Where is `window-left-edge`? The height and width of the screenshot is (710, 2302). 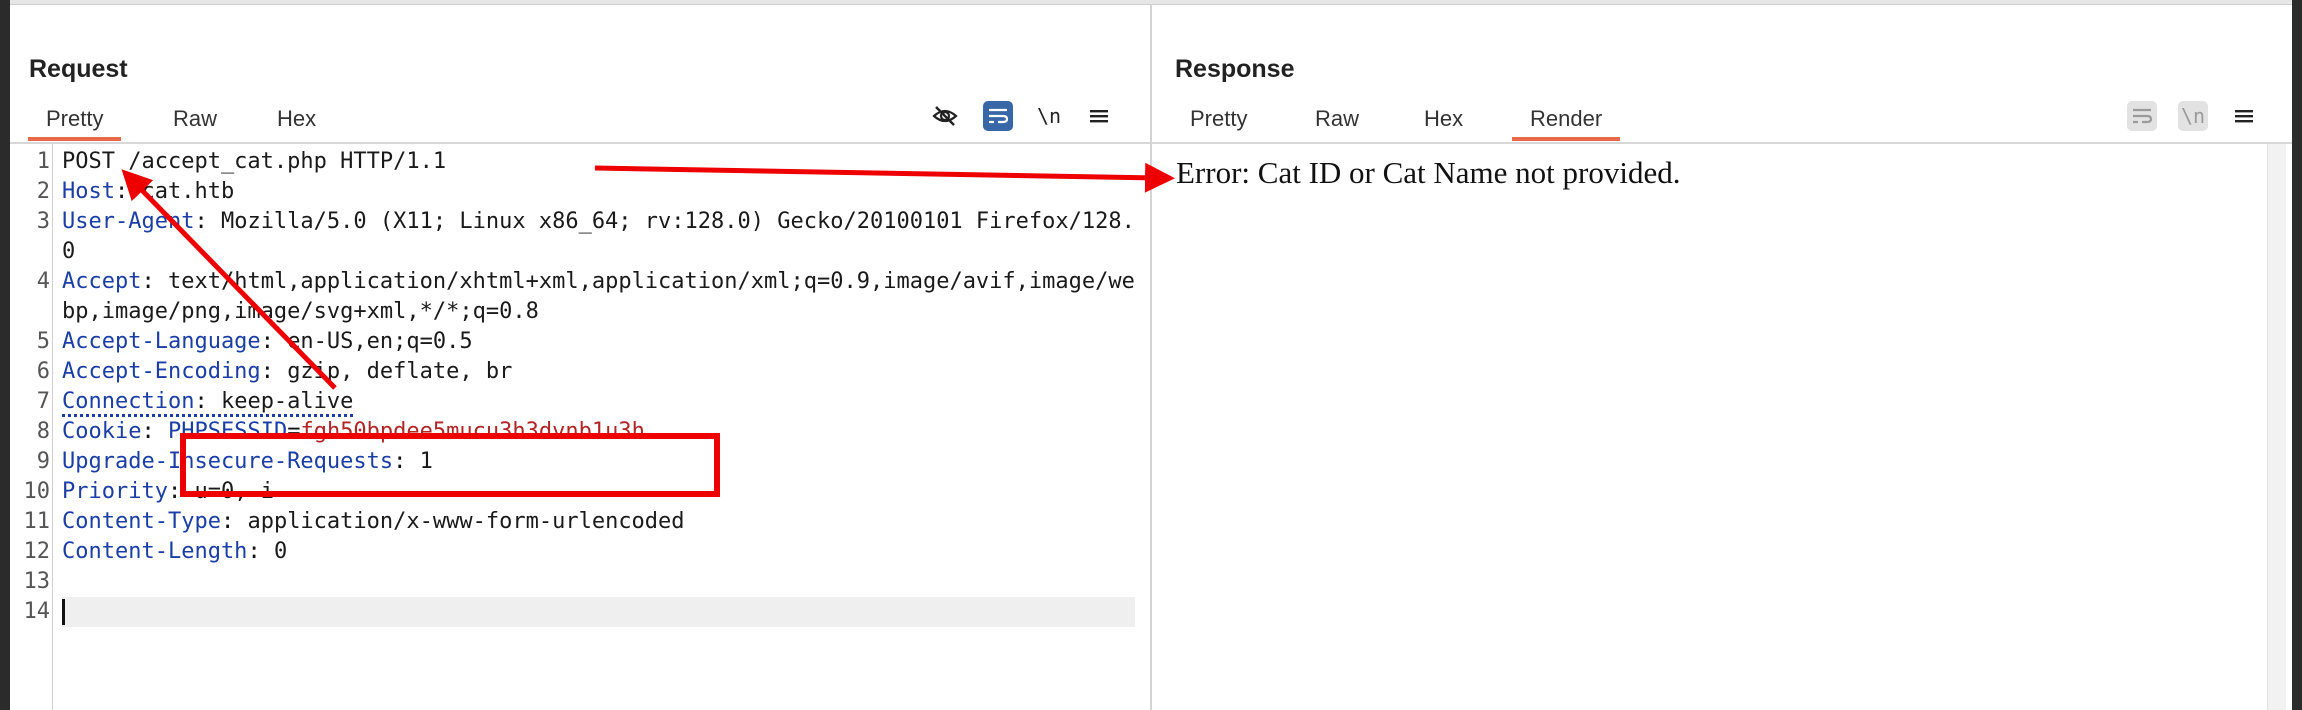 window-left-edge is located at coordinates (5, 355).